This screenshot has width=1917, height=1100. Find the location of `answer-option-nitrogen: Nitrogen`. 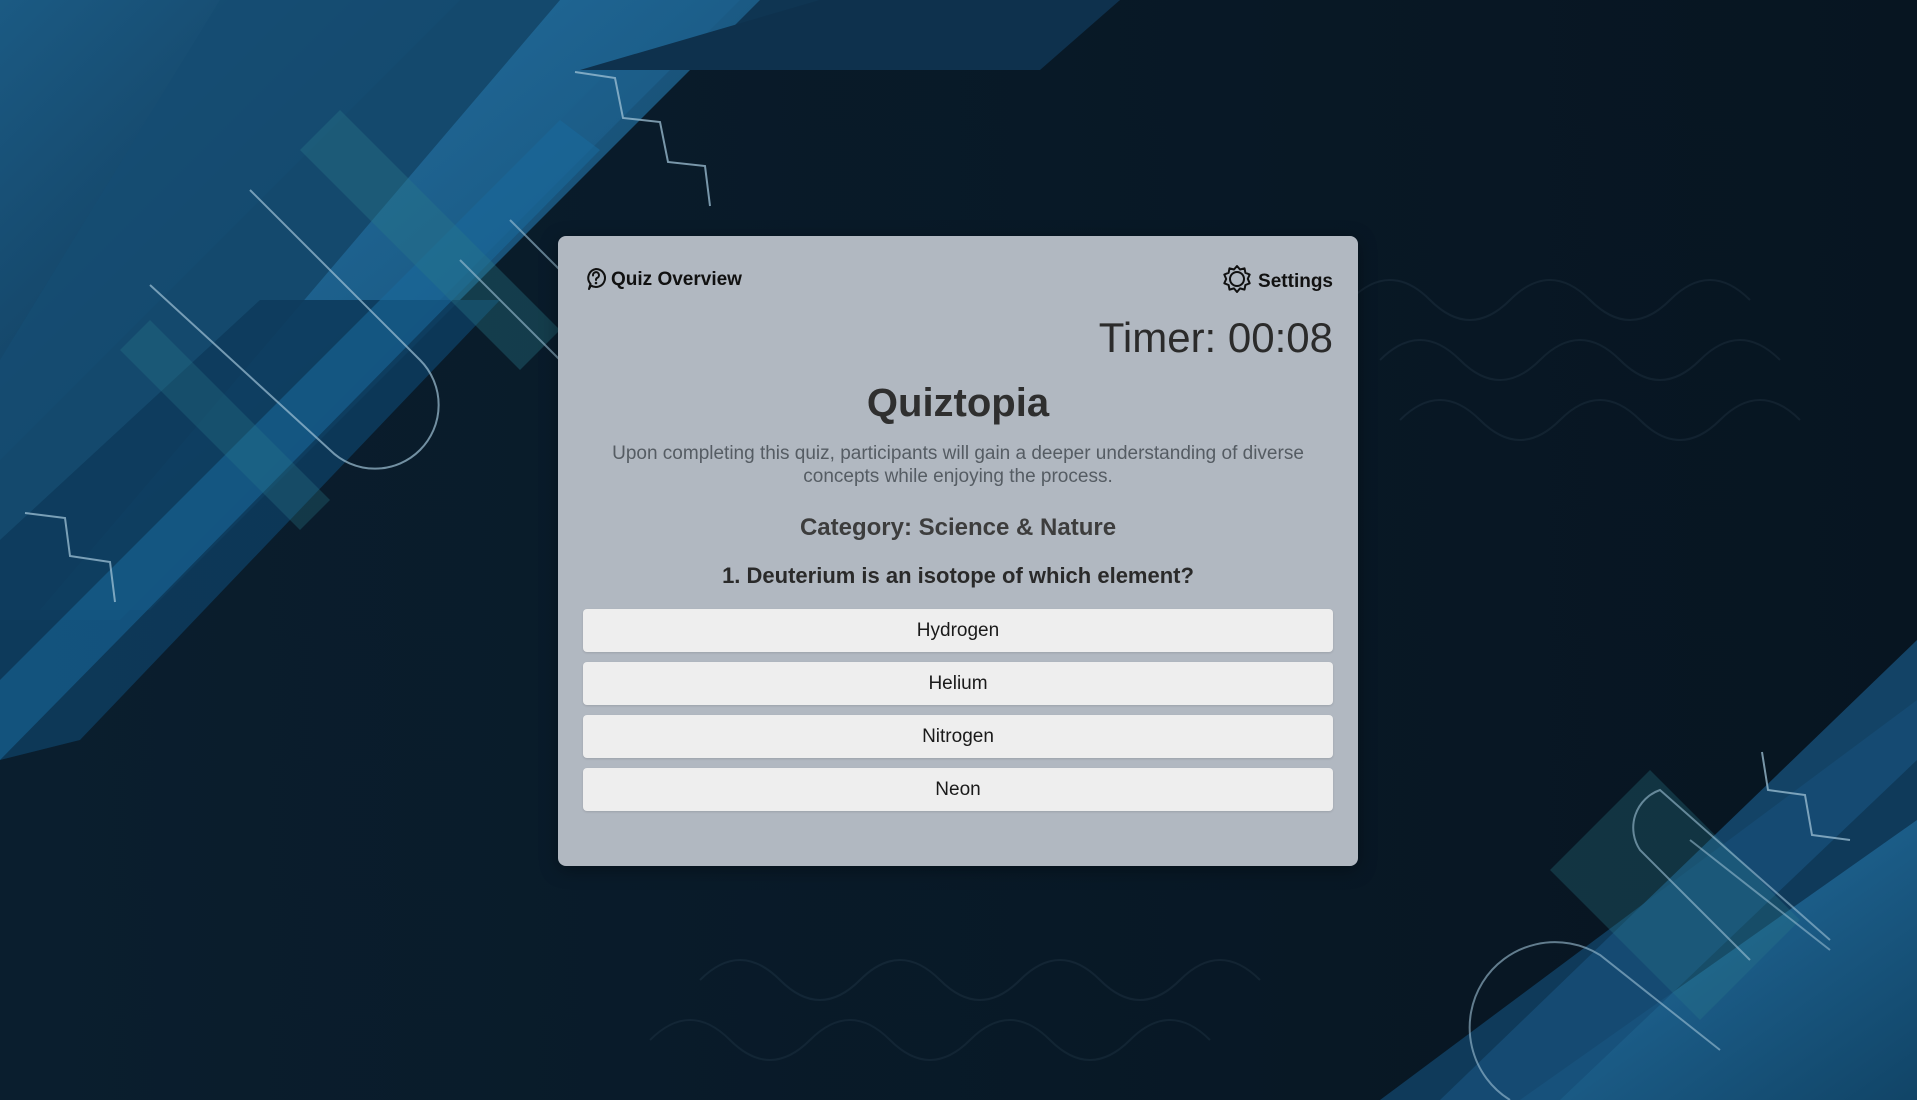

answer-option-nitrogen: Nitrogen is located at coordinates (958, 736).